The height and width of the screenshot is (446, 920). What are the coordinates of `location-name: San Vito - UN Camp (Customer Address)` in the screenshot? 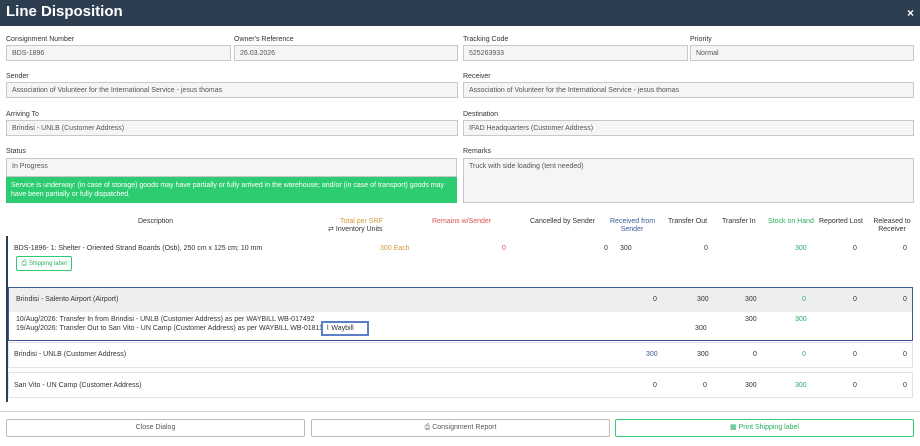 It's located at (78, 385).